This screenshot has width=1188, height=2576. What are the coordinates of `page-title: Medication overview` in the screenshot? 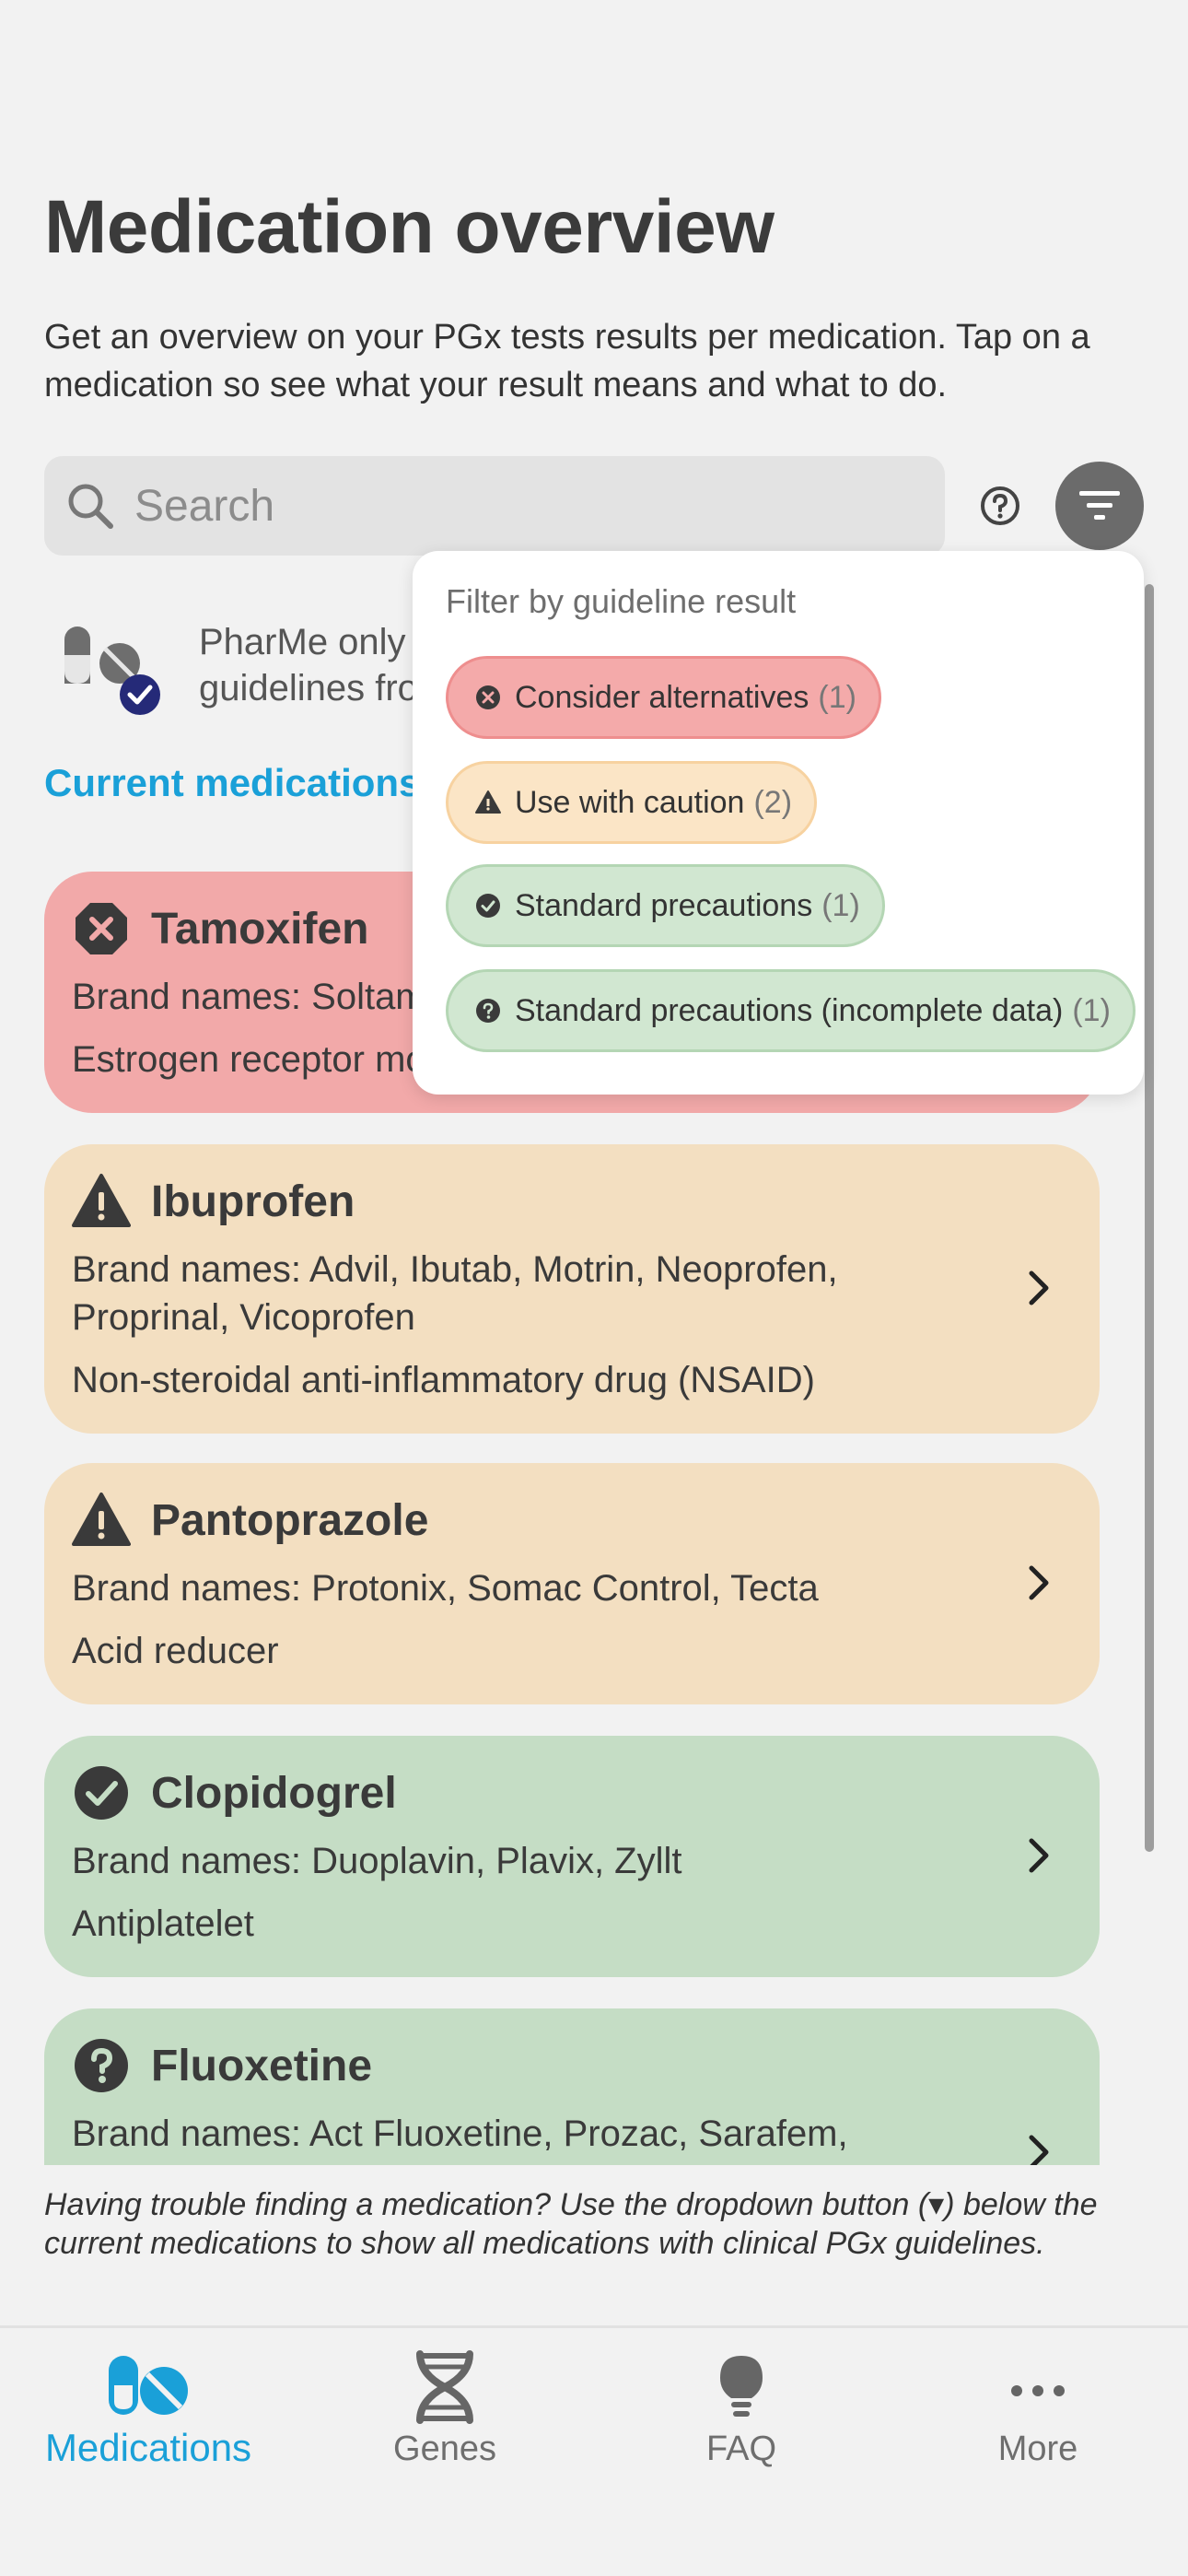 It's located at (410, 227).